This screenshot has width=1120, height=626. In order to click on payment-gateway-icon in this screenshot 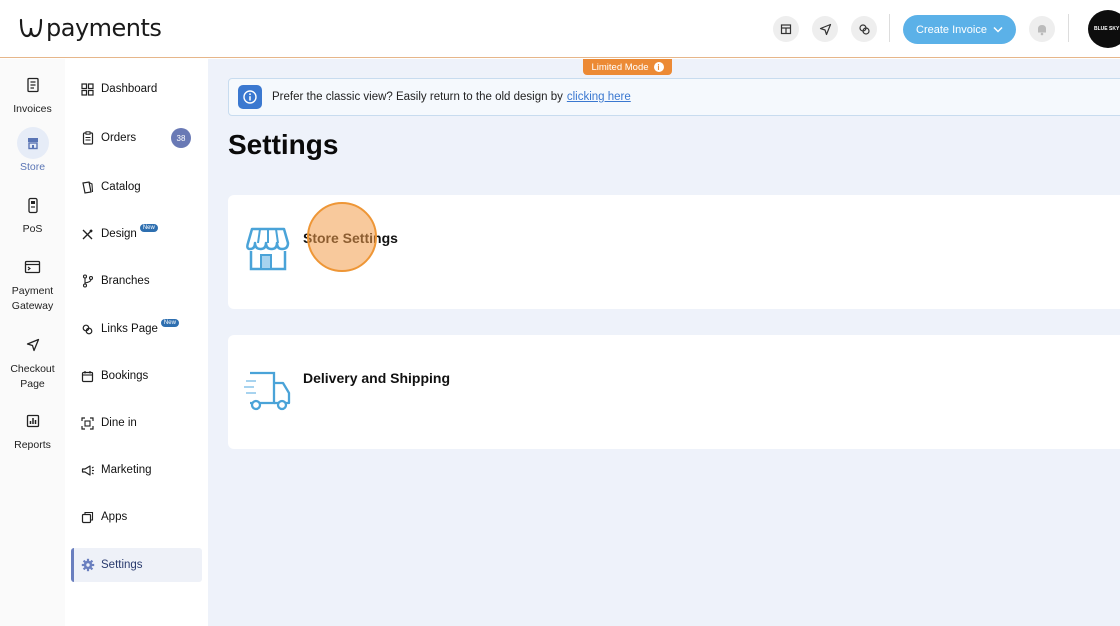, I will do `click(33, 267)`.